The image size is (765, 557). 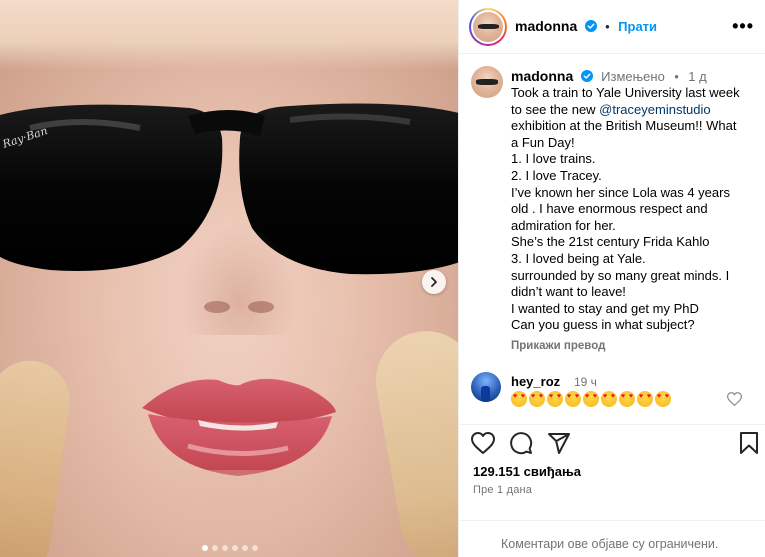 I want to click on share-button, so click(x=559, y=443).